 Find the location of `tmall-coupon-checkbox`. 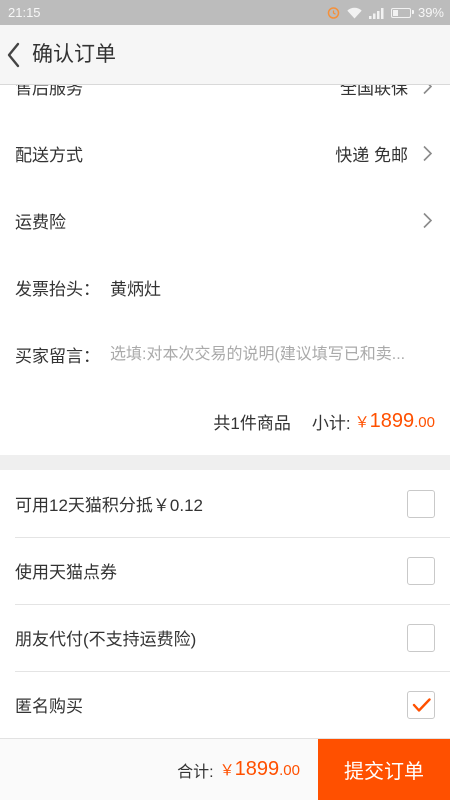

tmall-coupon-checkbox is located at coordinates (421, 570).